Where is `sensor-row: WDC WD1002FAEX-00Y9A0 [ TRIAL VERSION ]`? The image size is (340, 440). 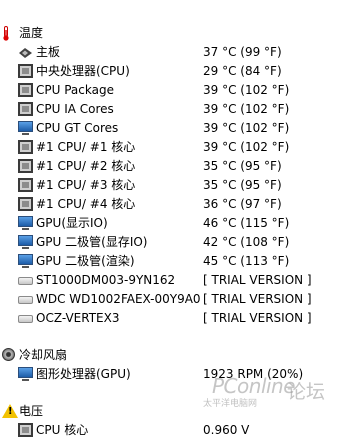
sensor-row: WDC WD1002FAEX-00Y9A0 [ TRIAL VERSION ] is located at coordinates (170, 299).